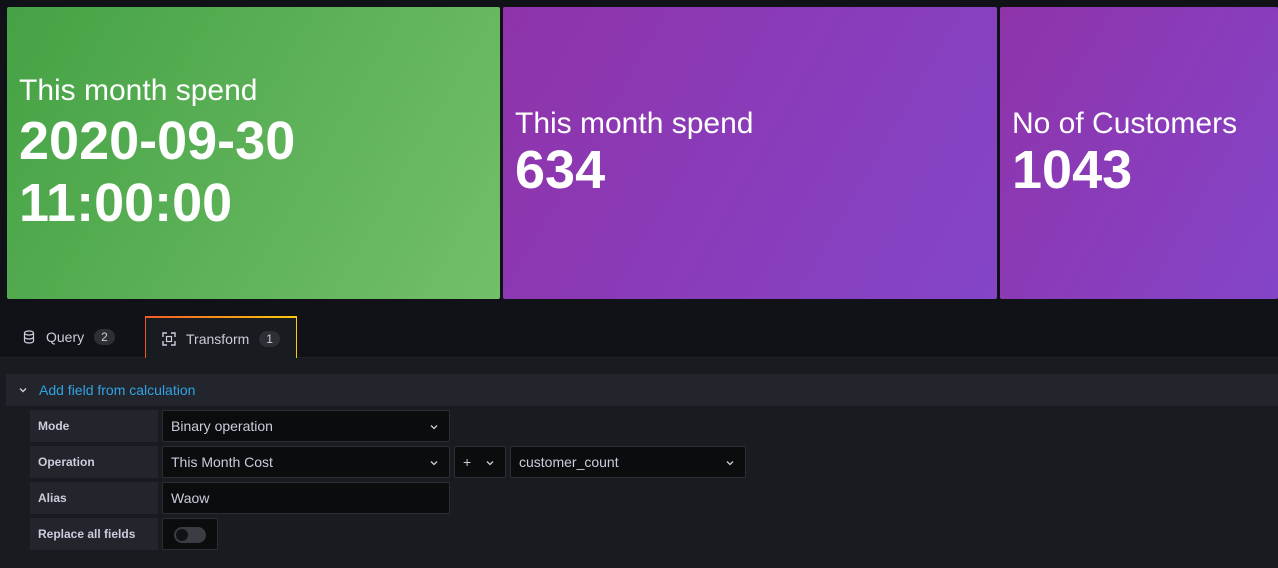 This screenshot has height=568, width=1278. What do you see at coordinates (94, 534) in the screenshot?
I see `replace-all-fields-label: Replace all fields` at bounding box center [94, 534].